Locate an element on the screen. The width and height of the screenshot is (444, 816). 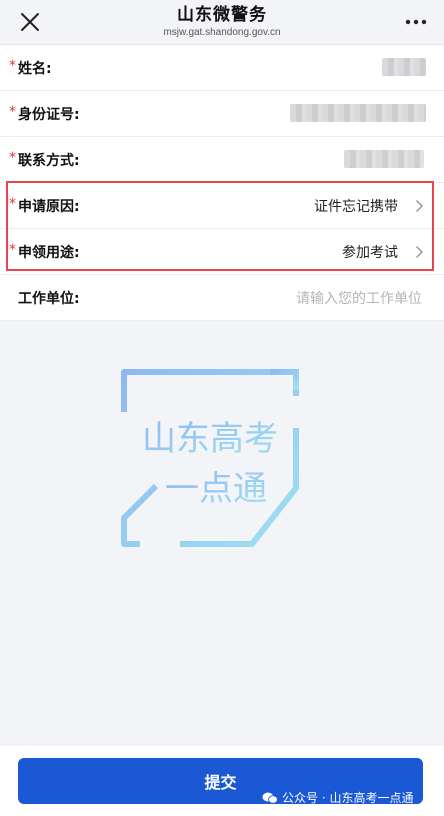
workplace-label: 工作单位: is located at coordinates (49, 299).